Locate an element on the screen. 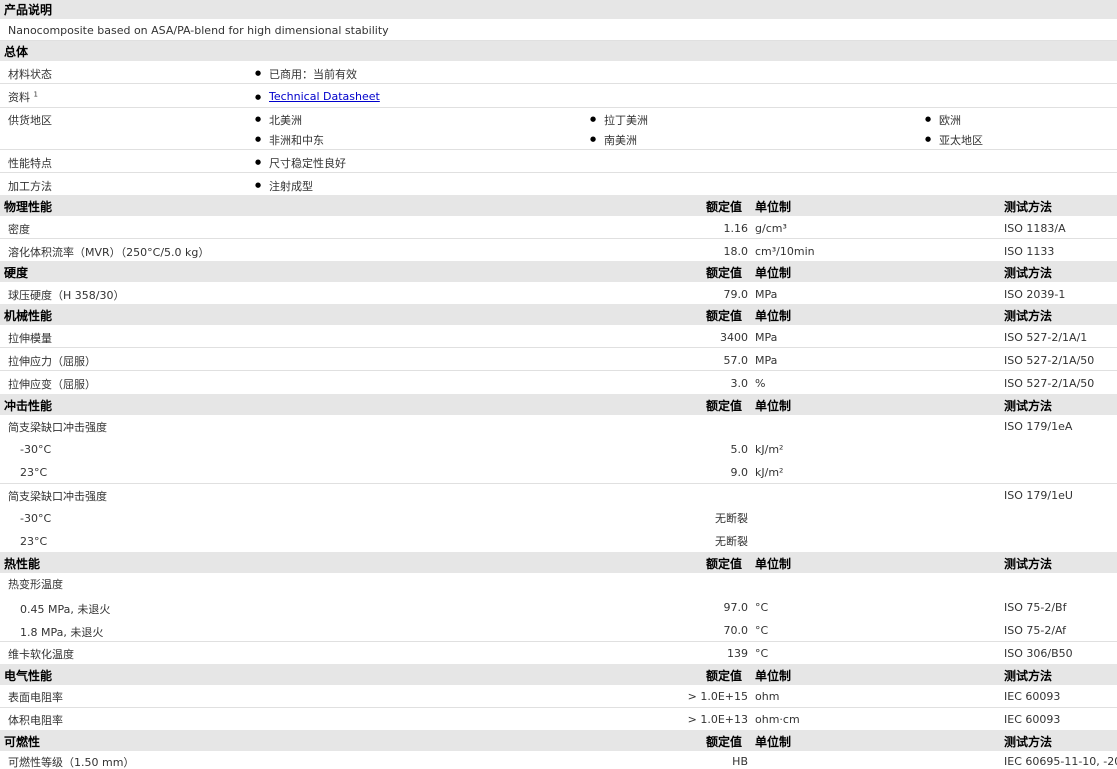 The height and width of the screenshot is (769, 1117). property-name: 拉伸应力（屈服） is located at coordinates (52, 361).